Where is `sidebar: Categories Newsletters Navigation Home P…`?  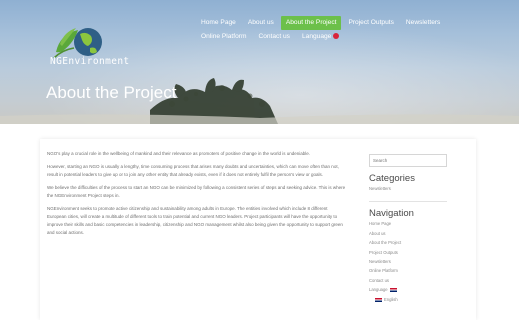 sidebar: Categories Newsletters Navigation Home P… is located at coordinates (419, 226).